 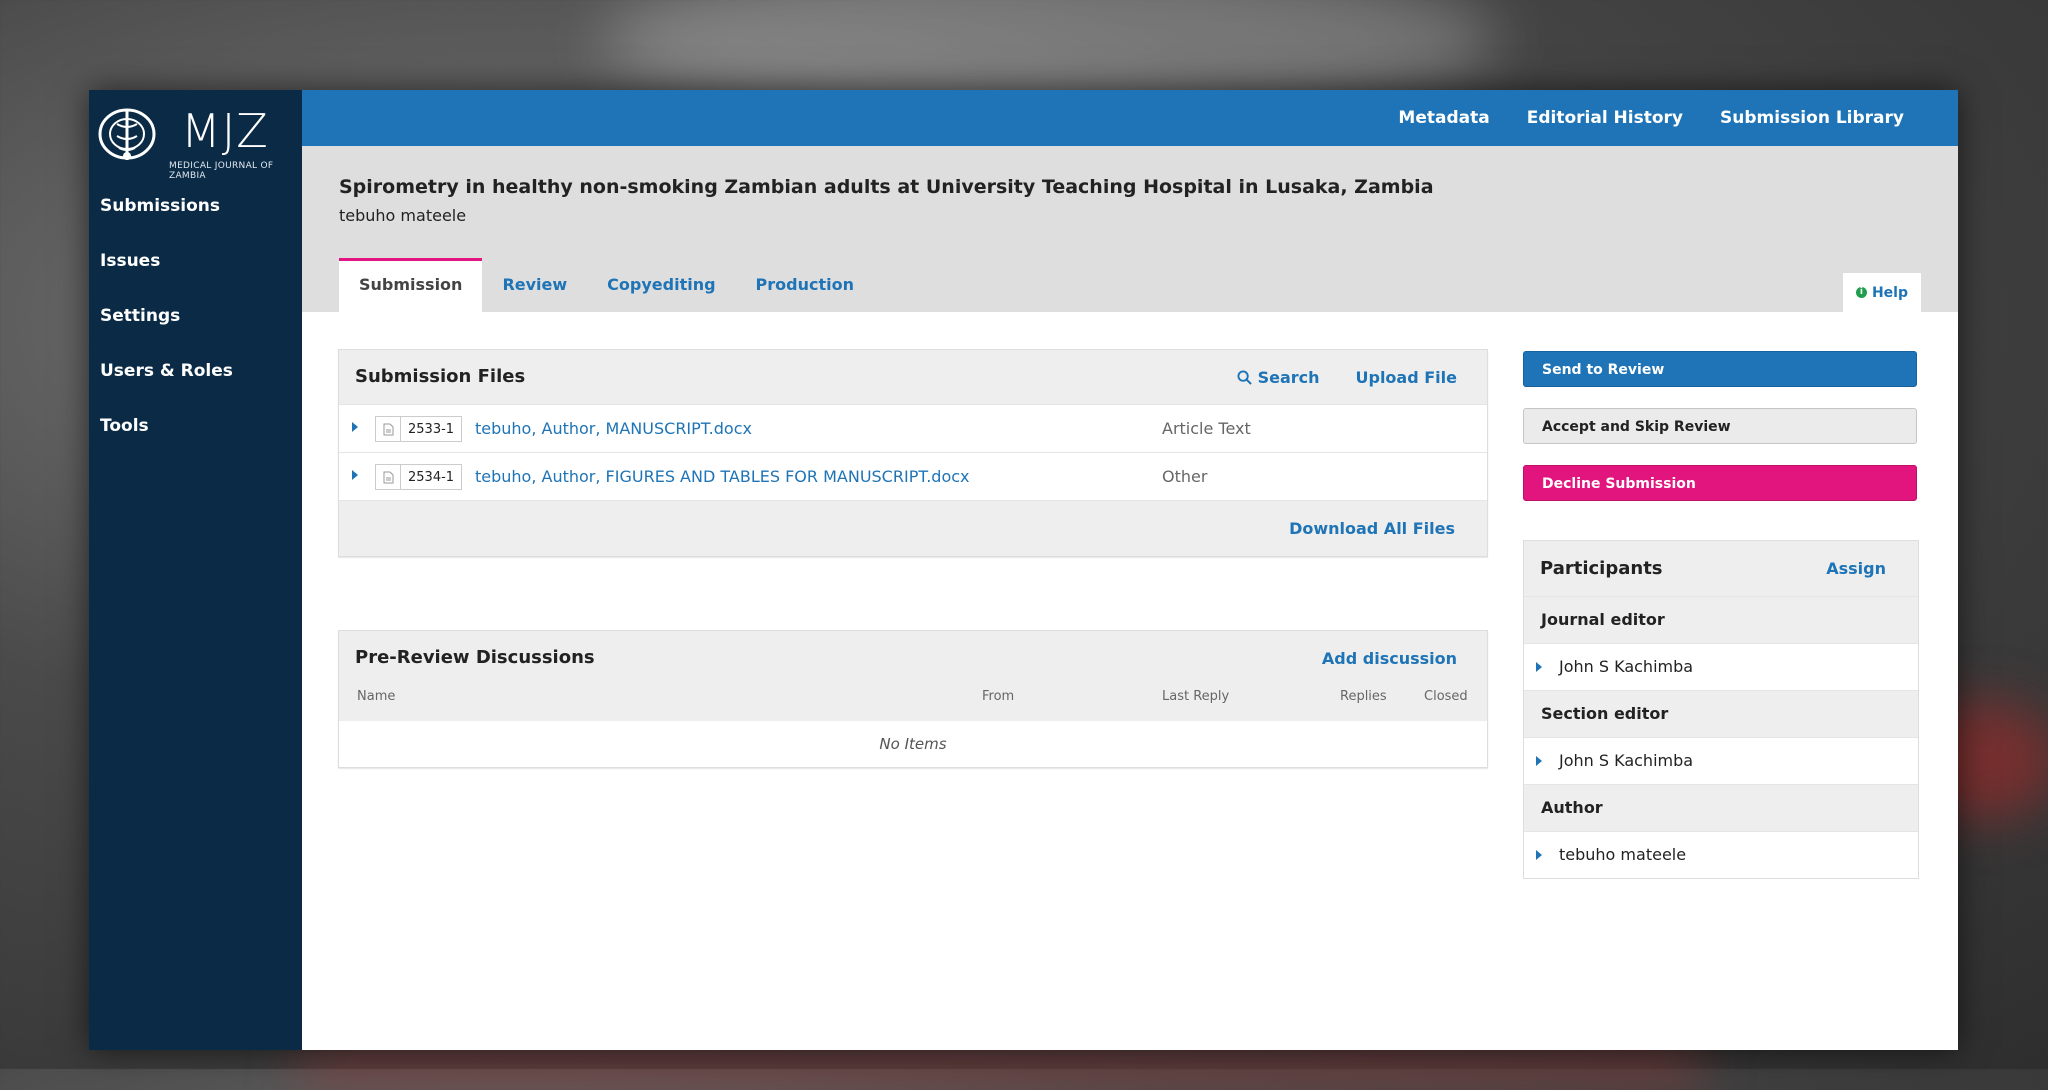 What do you see at coordinates (1244, 377) in the screenshot?
I see `search-icon` at bounding box center [1244, 377].